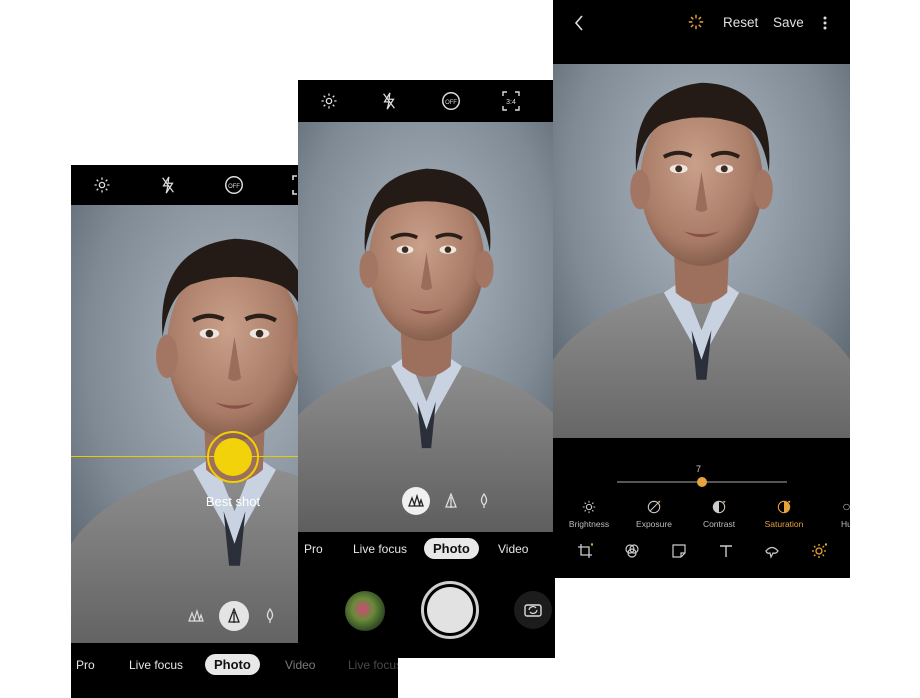 The width and height of the screenshot is (920, 698). I want to click on aspect-ratio-icon: 3:4, so click(511, 101).